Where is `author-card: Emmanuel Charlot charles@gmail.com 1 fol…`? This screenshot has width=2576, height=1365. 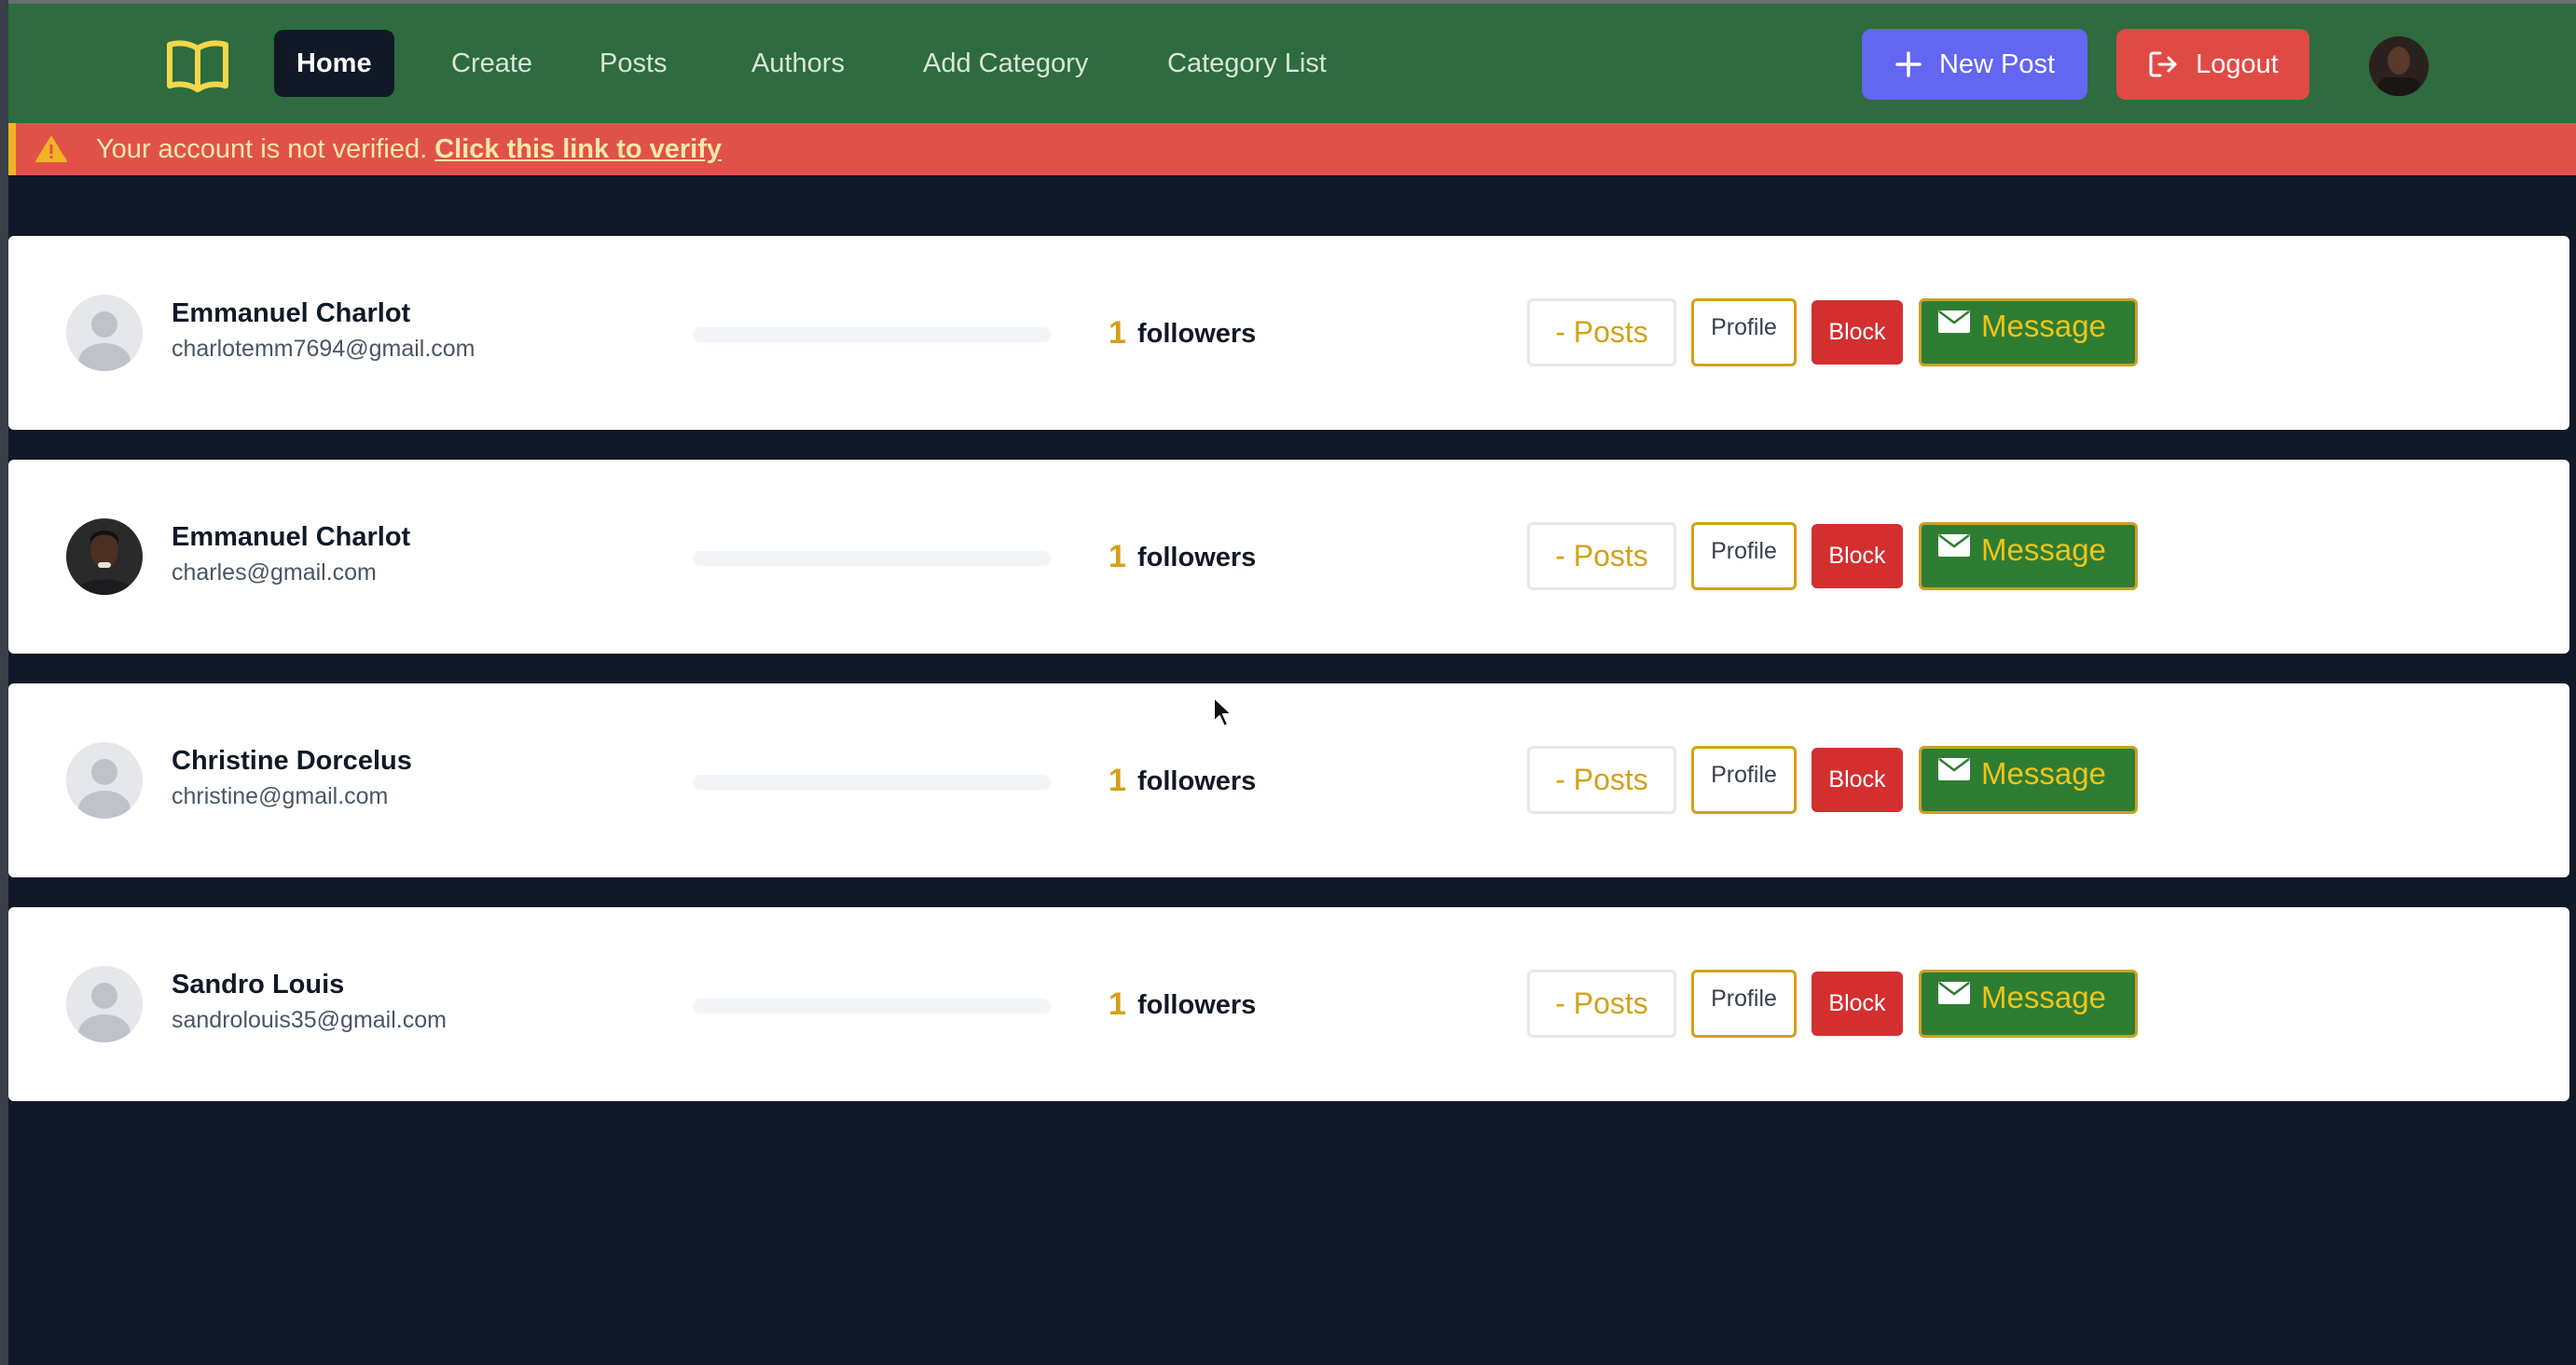 author-card: Emmanuel Charlot charles@gmail.com 1 fol… is located at coordinates (1288, 557).